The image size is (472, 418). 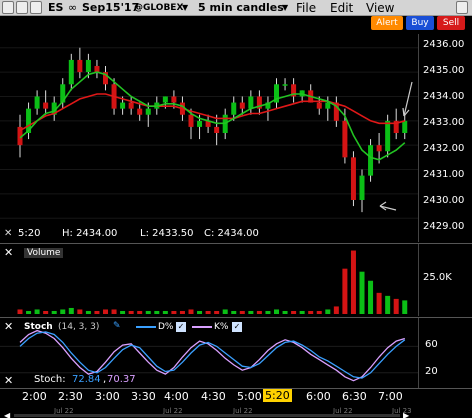 What do you see at coordinates (406, 414) in the screenshot?
I see `scroll-right-icon: ▶` at bounding box center [406, 414].